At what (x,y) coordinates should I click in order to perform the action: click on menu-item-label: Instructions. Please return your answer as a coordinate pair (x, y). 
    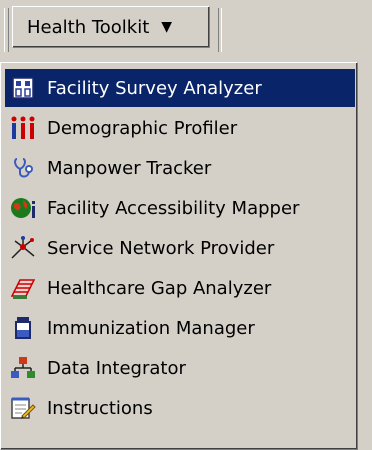
    Looking at the image, I should click on (100, 408).